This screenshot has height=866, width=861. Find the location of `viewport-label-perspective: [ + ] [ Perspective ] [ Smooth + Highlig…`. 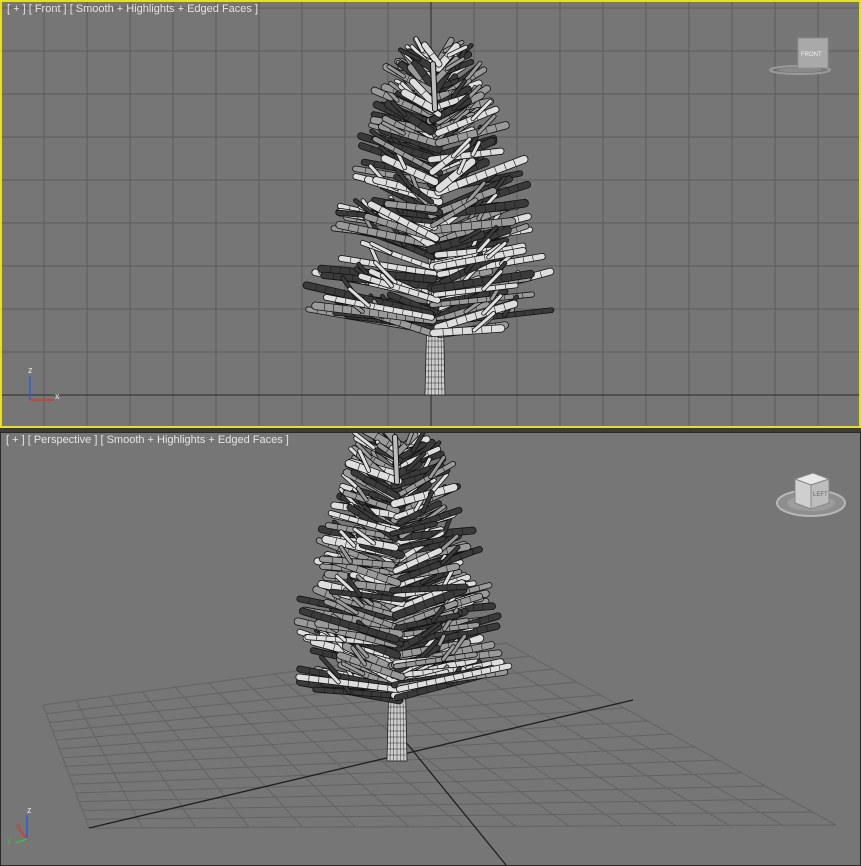

viewport-label-perspective: [ + ] [ Perspective ] [ Smooth + Highlig… is located at coordinates (147, 440).